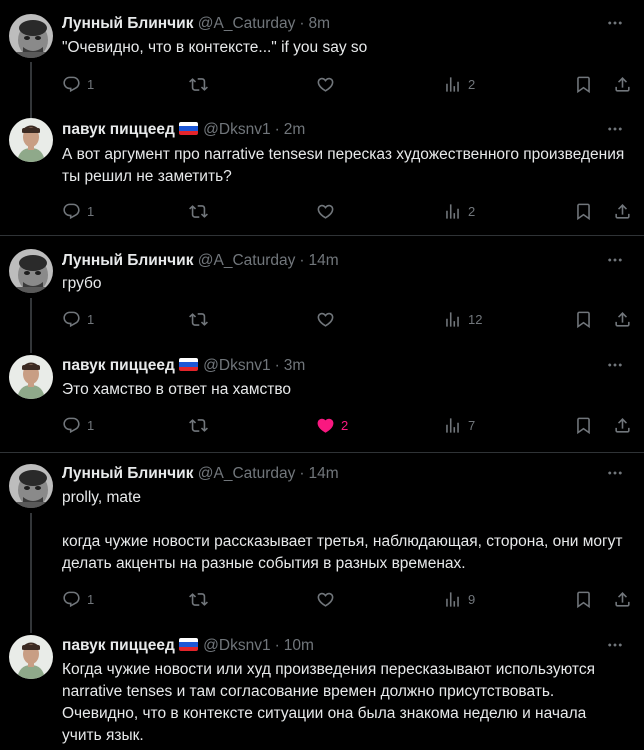 Image resolution: width=644 pixels, height=750 pixels. Describe the element at coordinates (295, 129) in the screenshot. I see `timestamp: 2m` at that location.